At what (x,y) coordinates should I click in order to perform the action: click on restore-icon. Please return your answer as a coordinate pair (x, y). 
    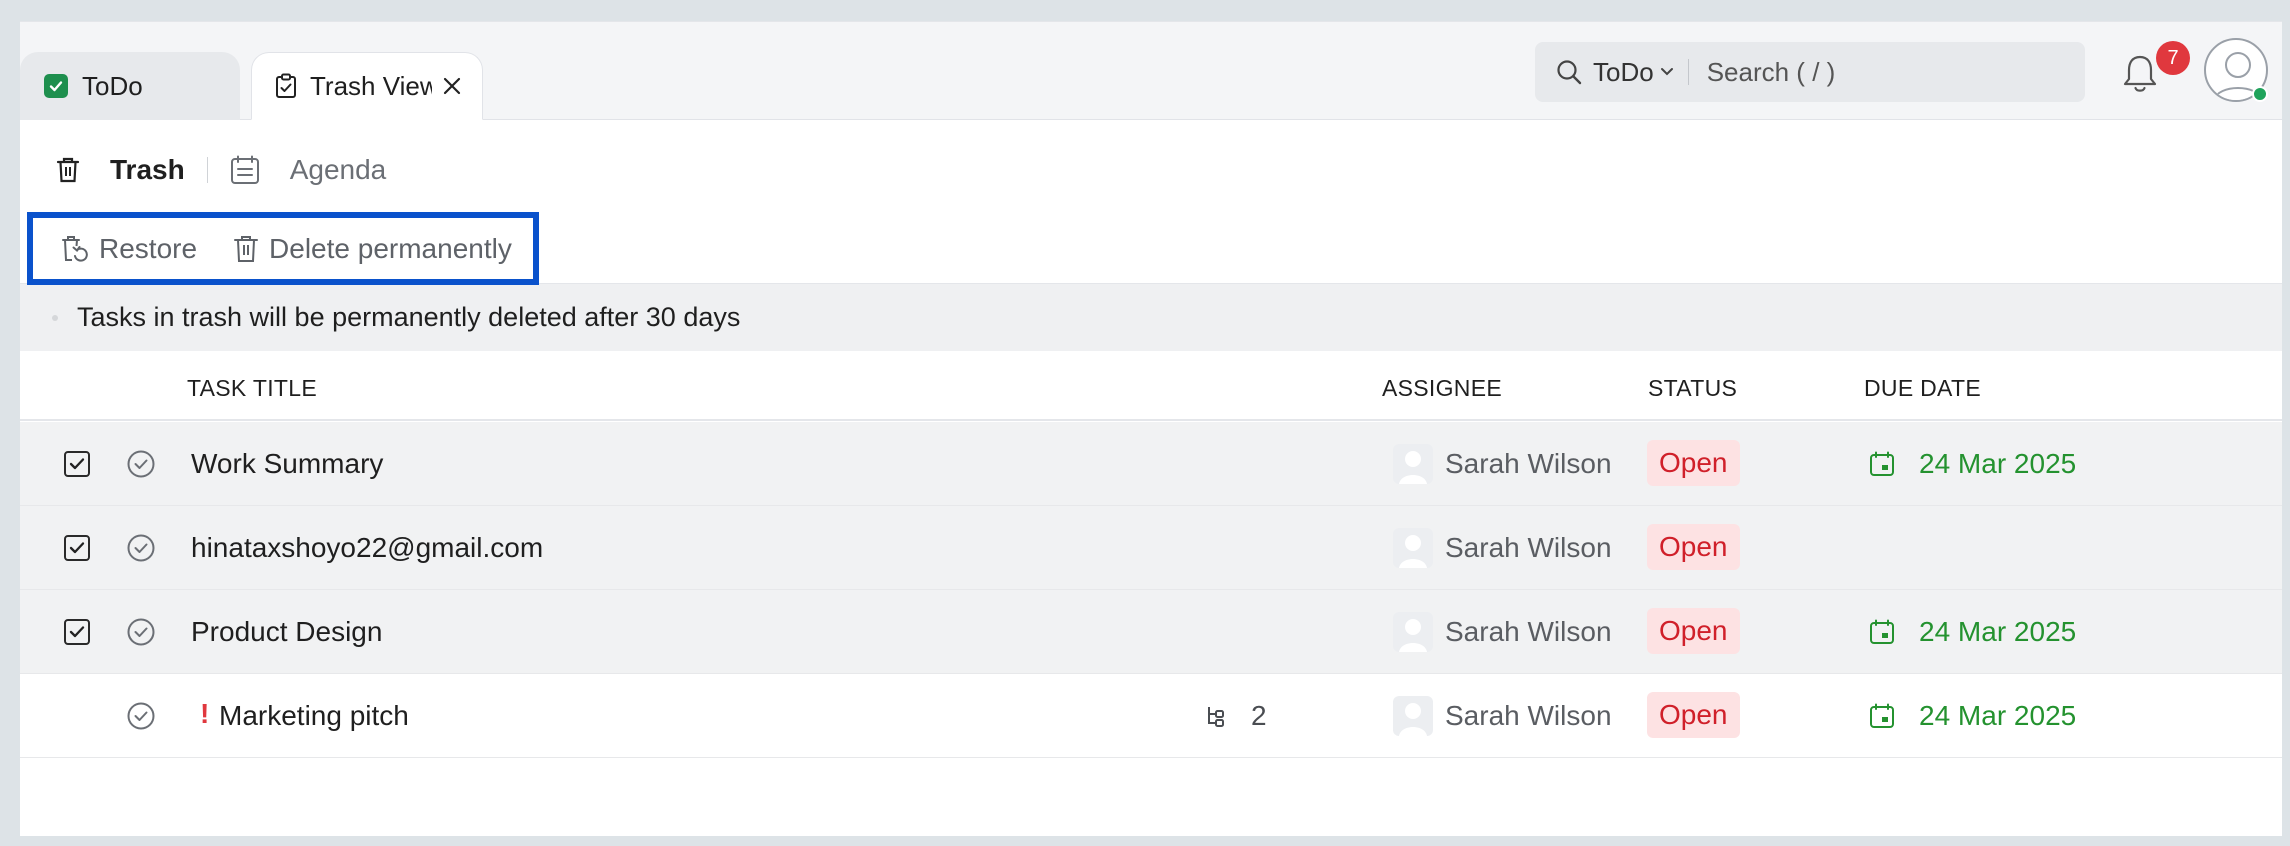
    Looking at the image, I should click on (80, 249).